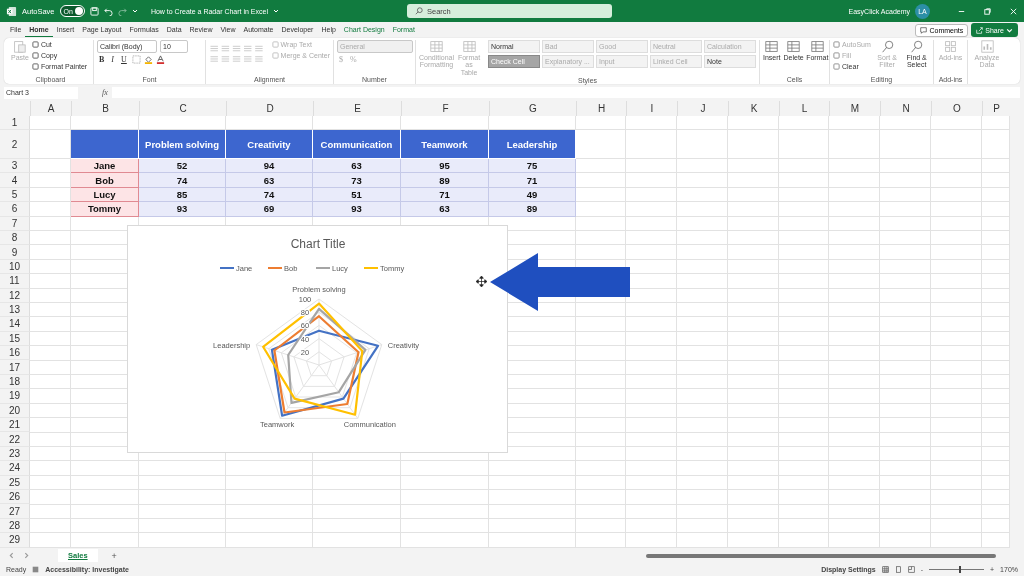  I want to click on column-header: N, so click(906, 108).